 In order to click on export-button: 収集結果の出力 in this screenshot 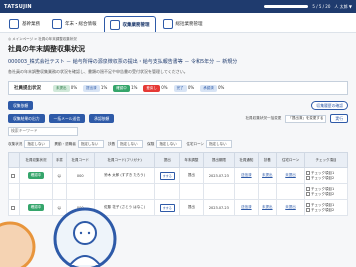, I will do `click(26, 118)`.